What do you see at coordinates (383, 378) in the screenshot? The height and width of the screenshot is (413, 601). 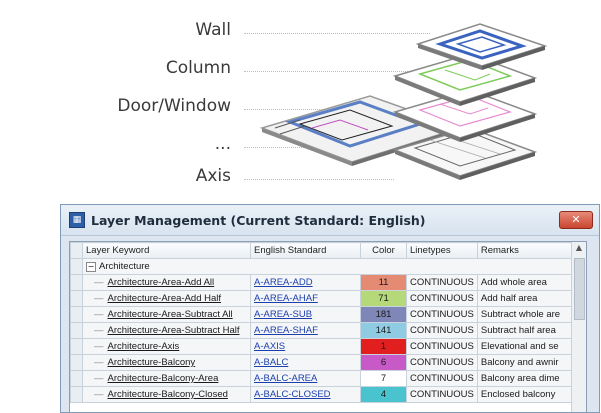 I see `color-cell: 7` at bounding box center [383, 378].